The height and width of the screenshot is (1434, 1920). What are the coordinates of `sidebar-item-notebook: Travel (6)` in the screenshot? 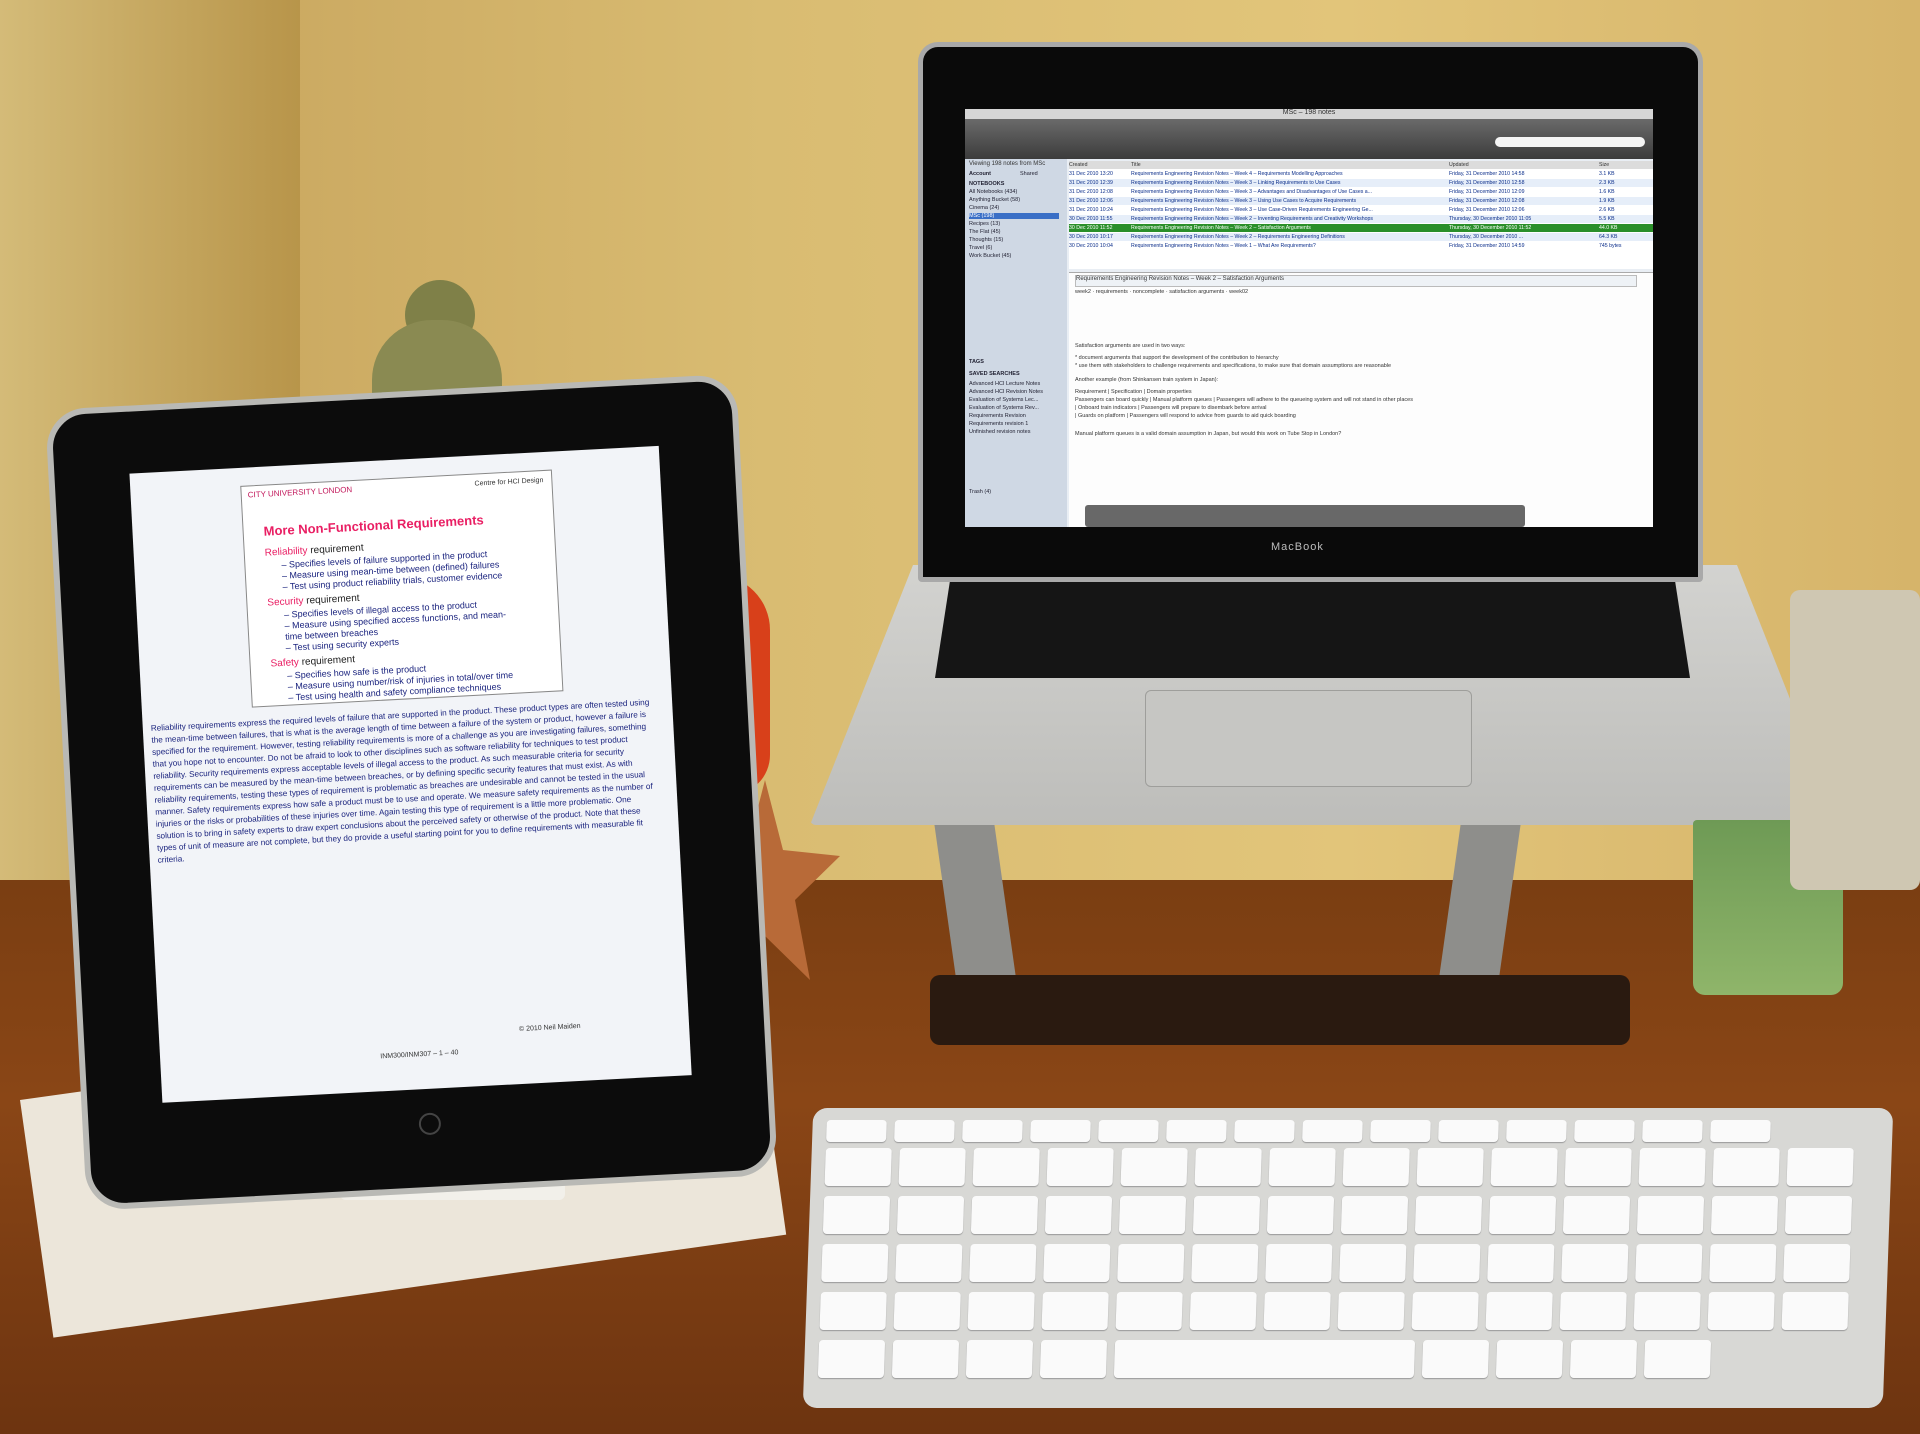 It's located at (980, 248).